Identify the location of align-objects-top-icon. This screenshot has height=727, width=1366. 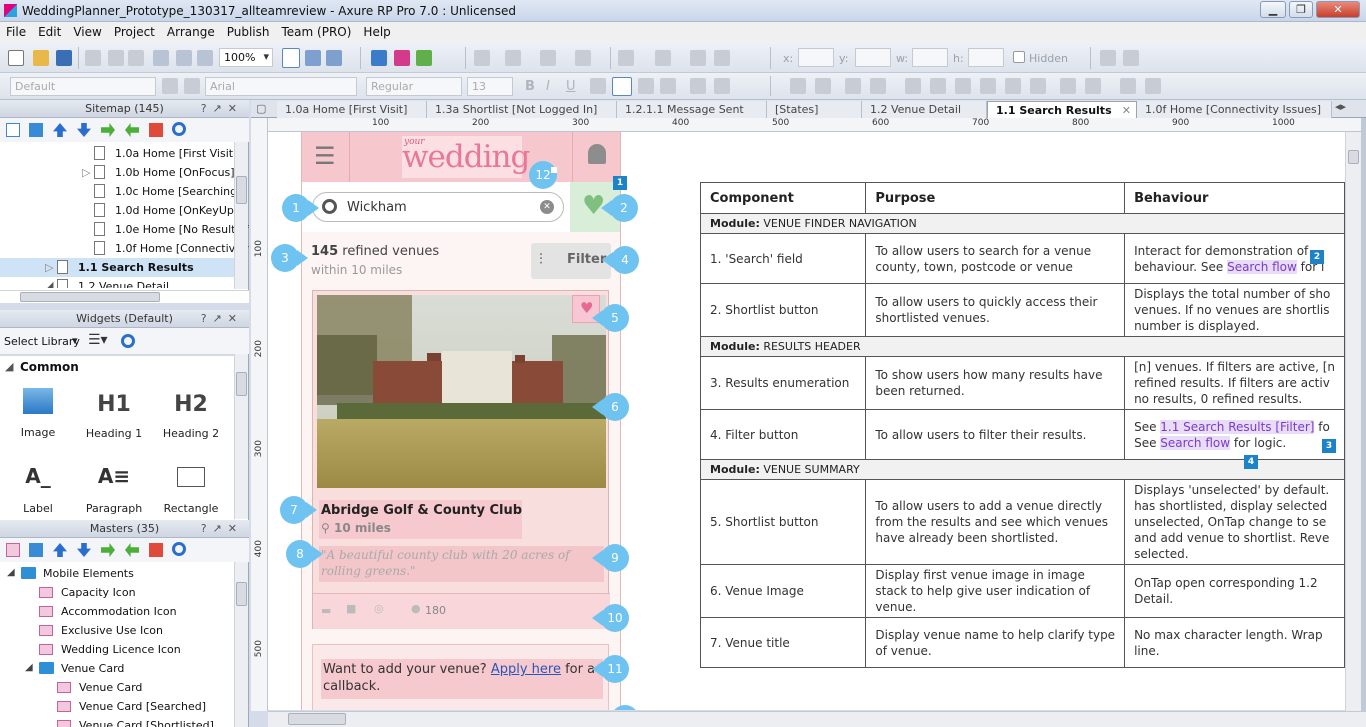
(988, 86).